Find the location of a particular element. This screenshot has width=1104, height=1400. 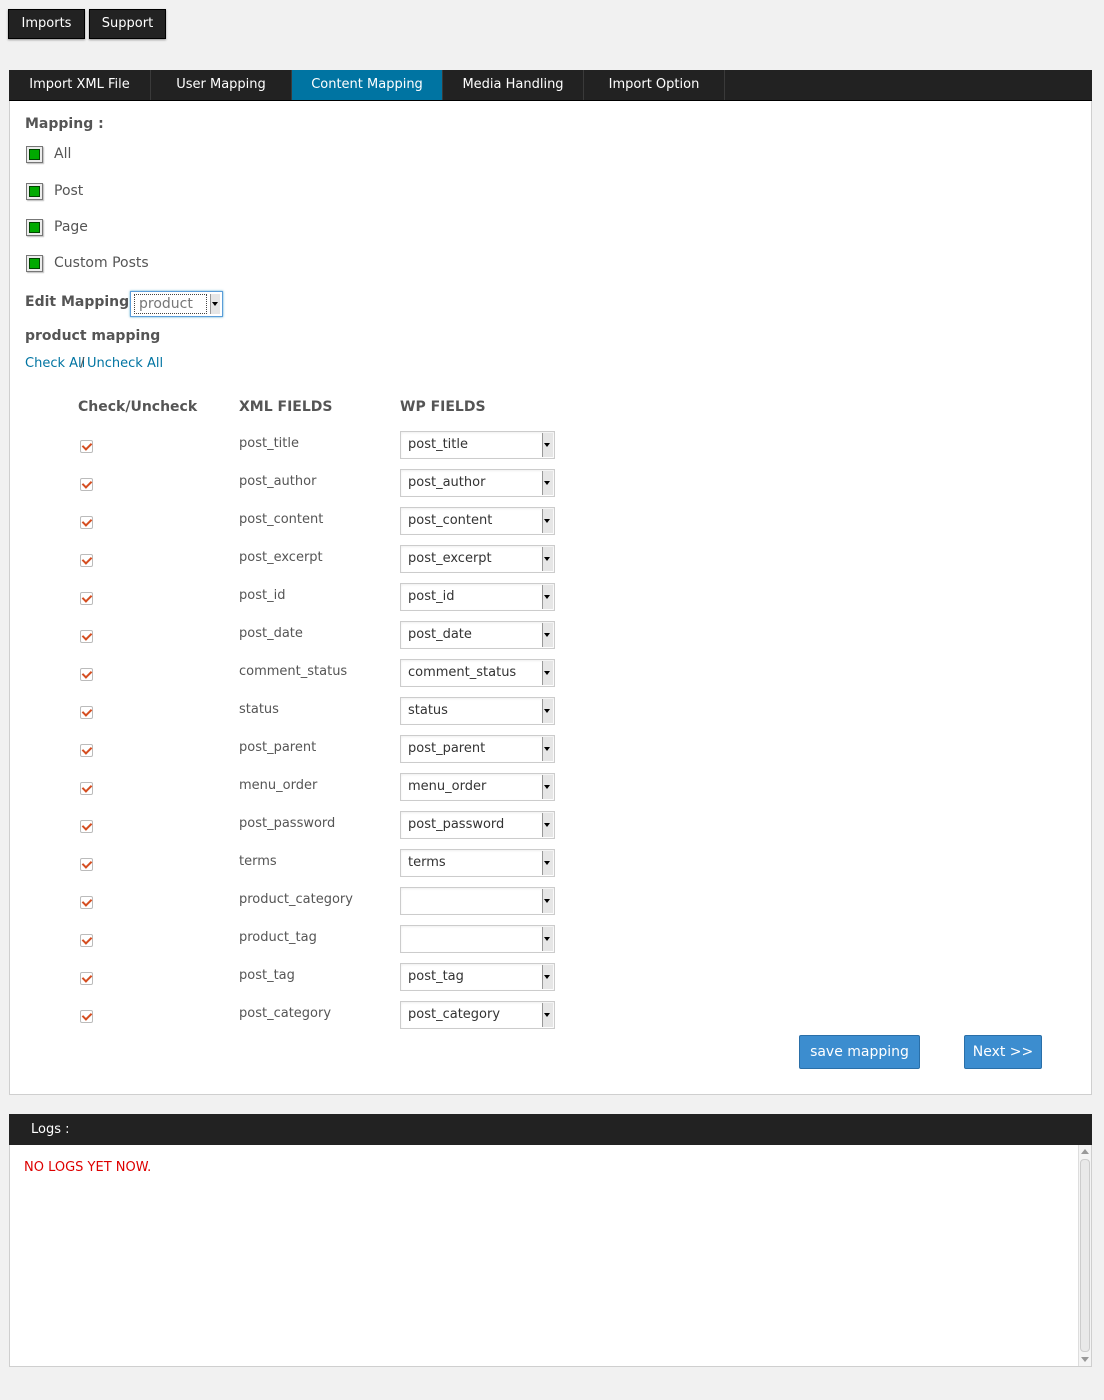

logs-scrollbar is located at coordinates (1084, 1255).